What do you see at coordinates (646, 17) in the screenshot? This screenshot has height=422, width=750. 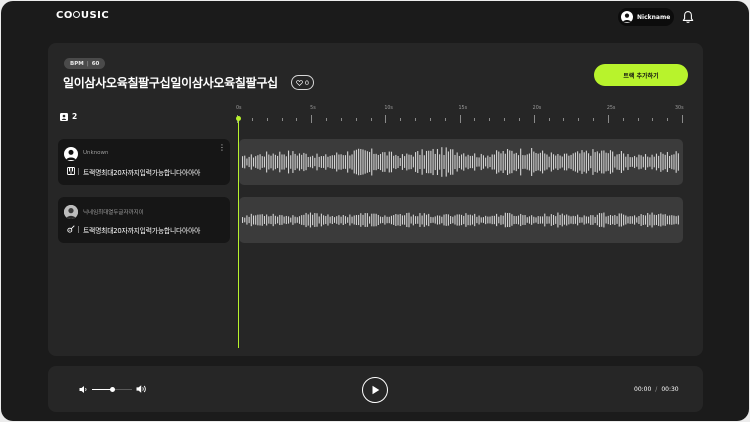 I see `user-profile-button: Nickname` at bounding box center [646, 17].